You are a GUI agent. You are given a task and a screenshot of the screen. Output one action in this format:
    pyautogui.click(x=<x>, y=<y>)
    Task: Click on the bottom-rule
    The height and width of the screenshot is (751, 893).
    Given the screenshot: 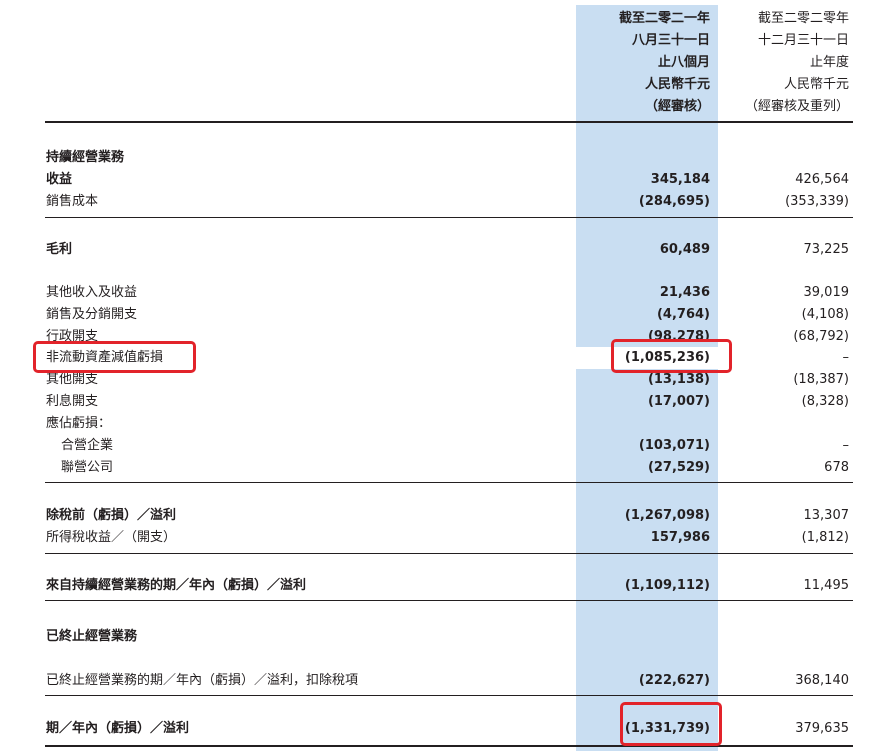 What is the action you would take?
    pyautogui.click(x=449, y=746)
    